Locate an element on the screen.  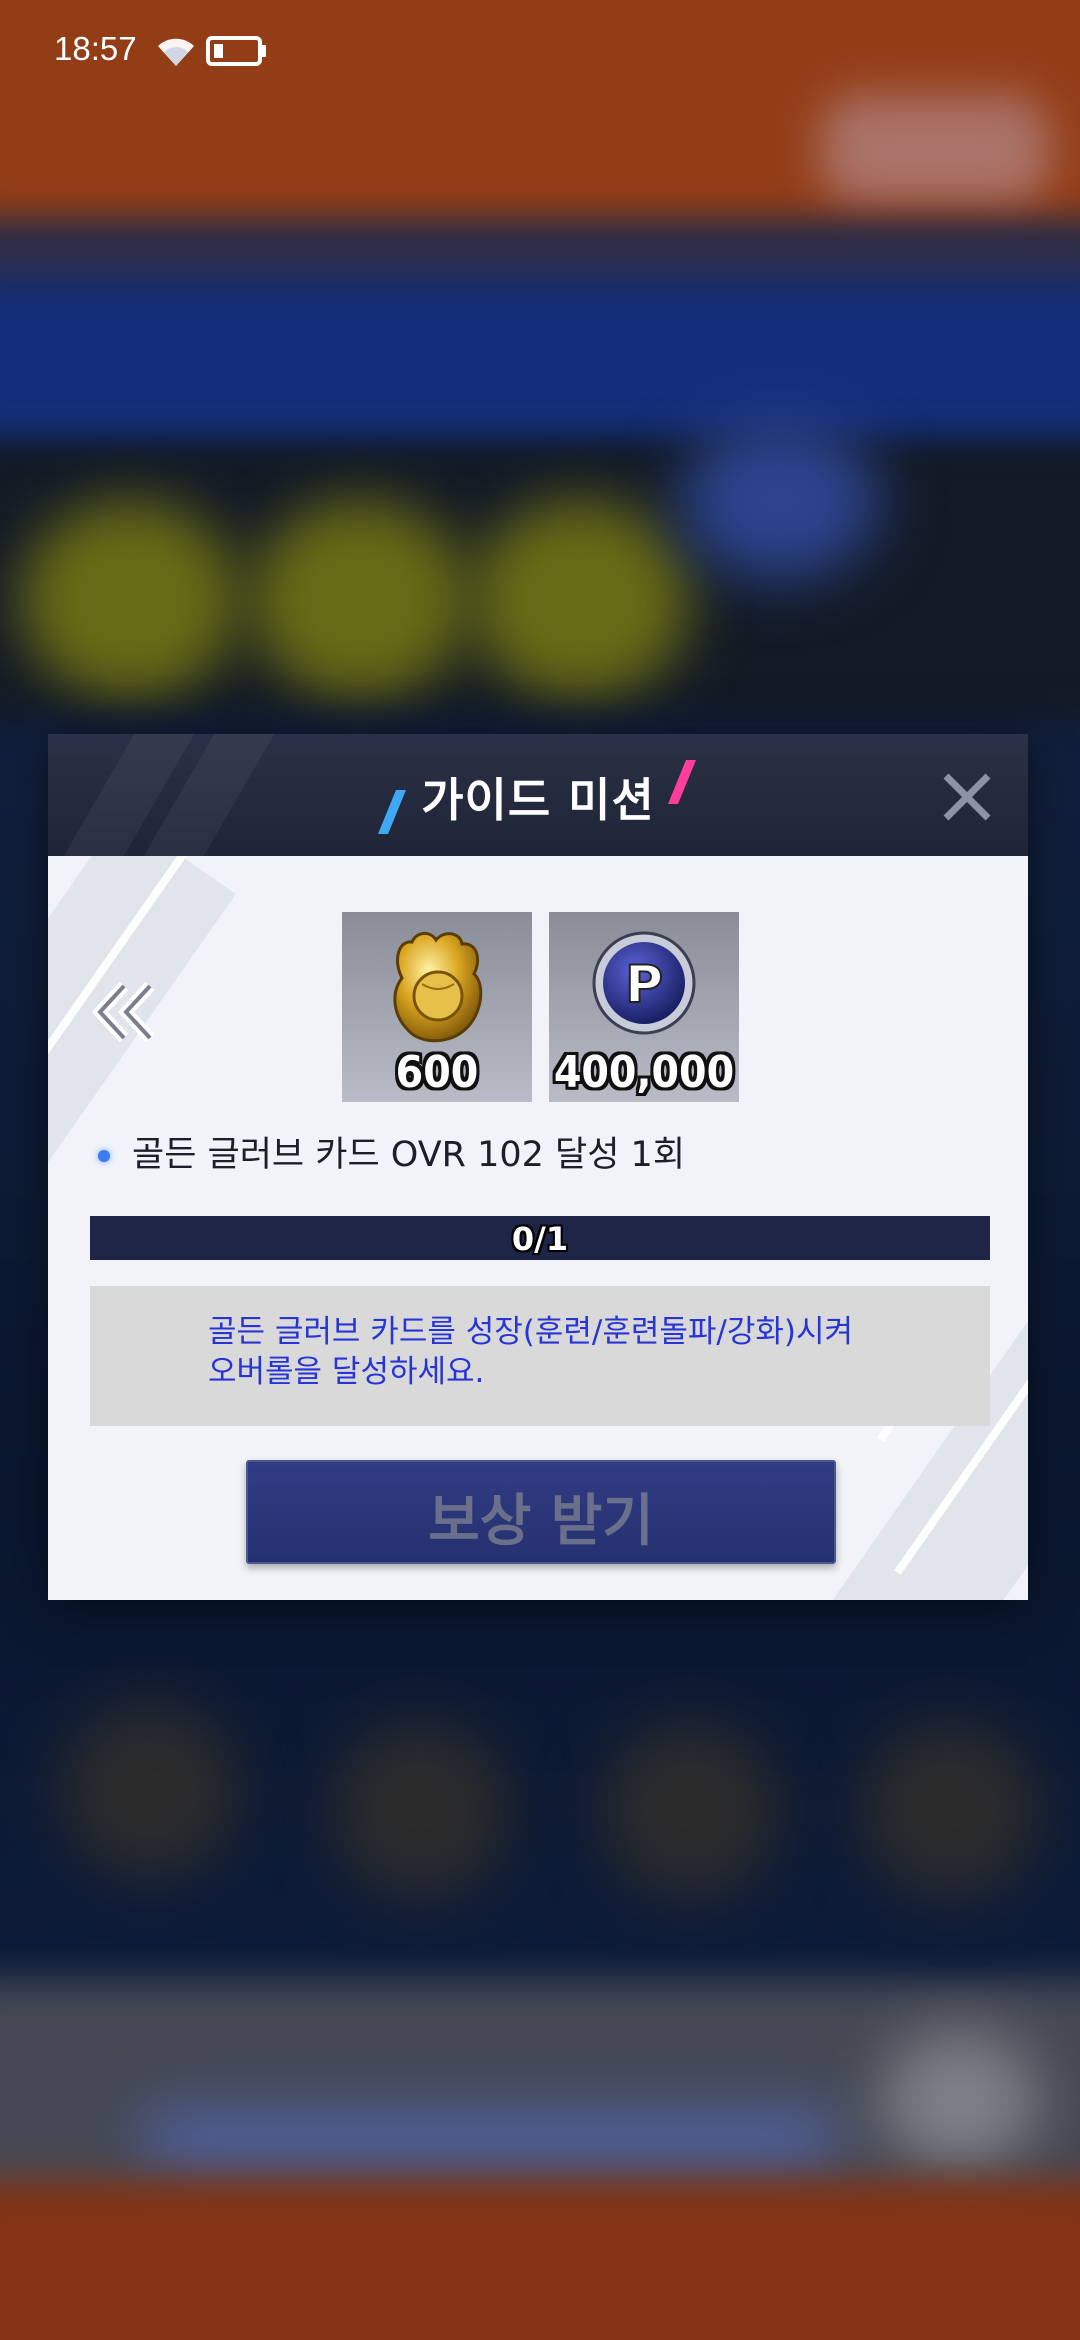
claim-reward-label: 보상 받기 is located at coordinates (541, 1521).